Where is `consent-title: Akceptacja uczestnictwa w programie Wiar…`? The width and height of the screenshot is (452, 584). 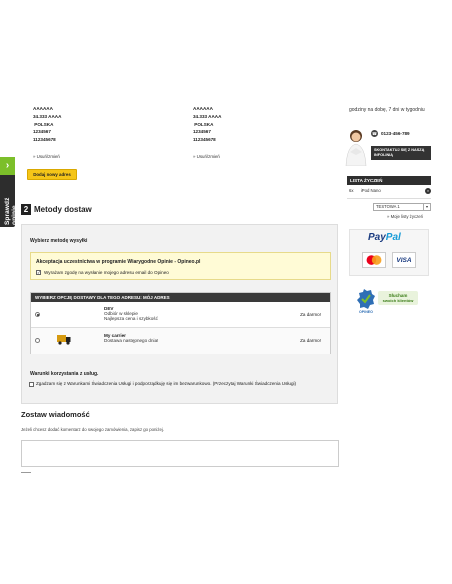 consent-title: Akceptacja uczestnictwa w programie Wiar… is located at coordinates (118, 262).